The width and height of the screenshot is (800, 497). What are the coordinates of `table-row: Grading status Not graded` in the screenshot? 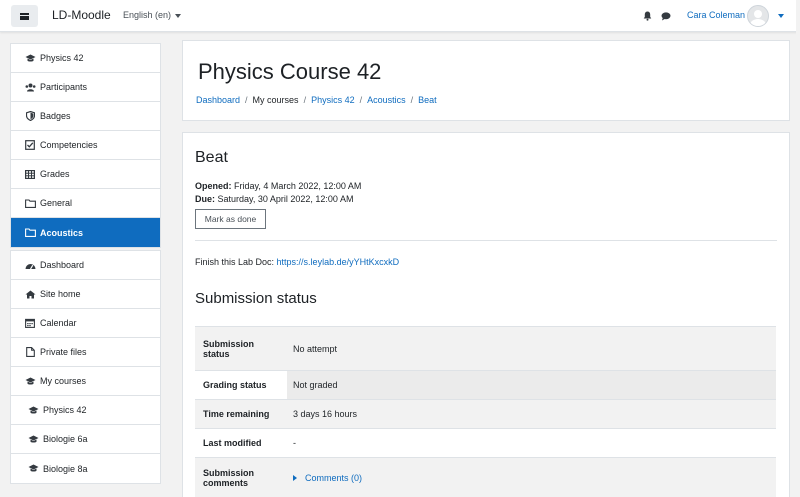 It's located at (485, 385).